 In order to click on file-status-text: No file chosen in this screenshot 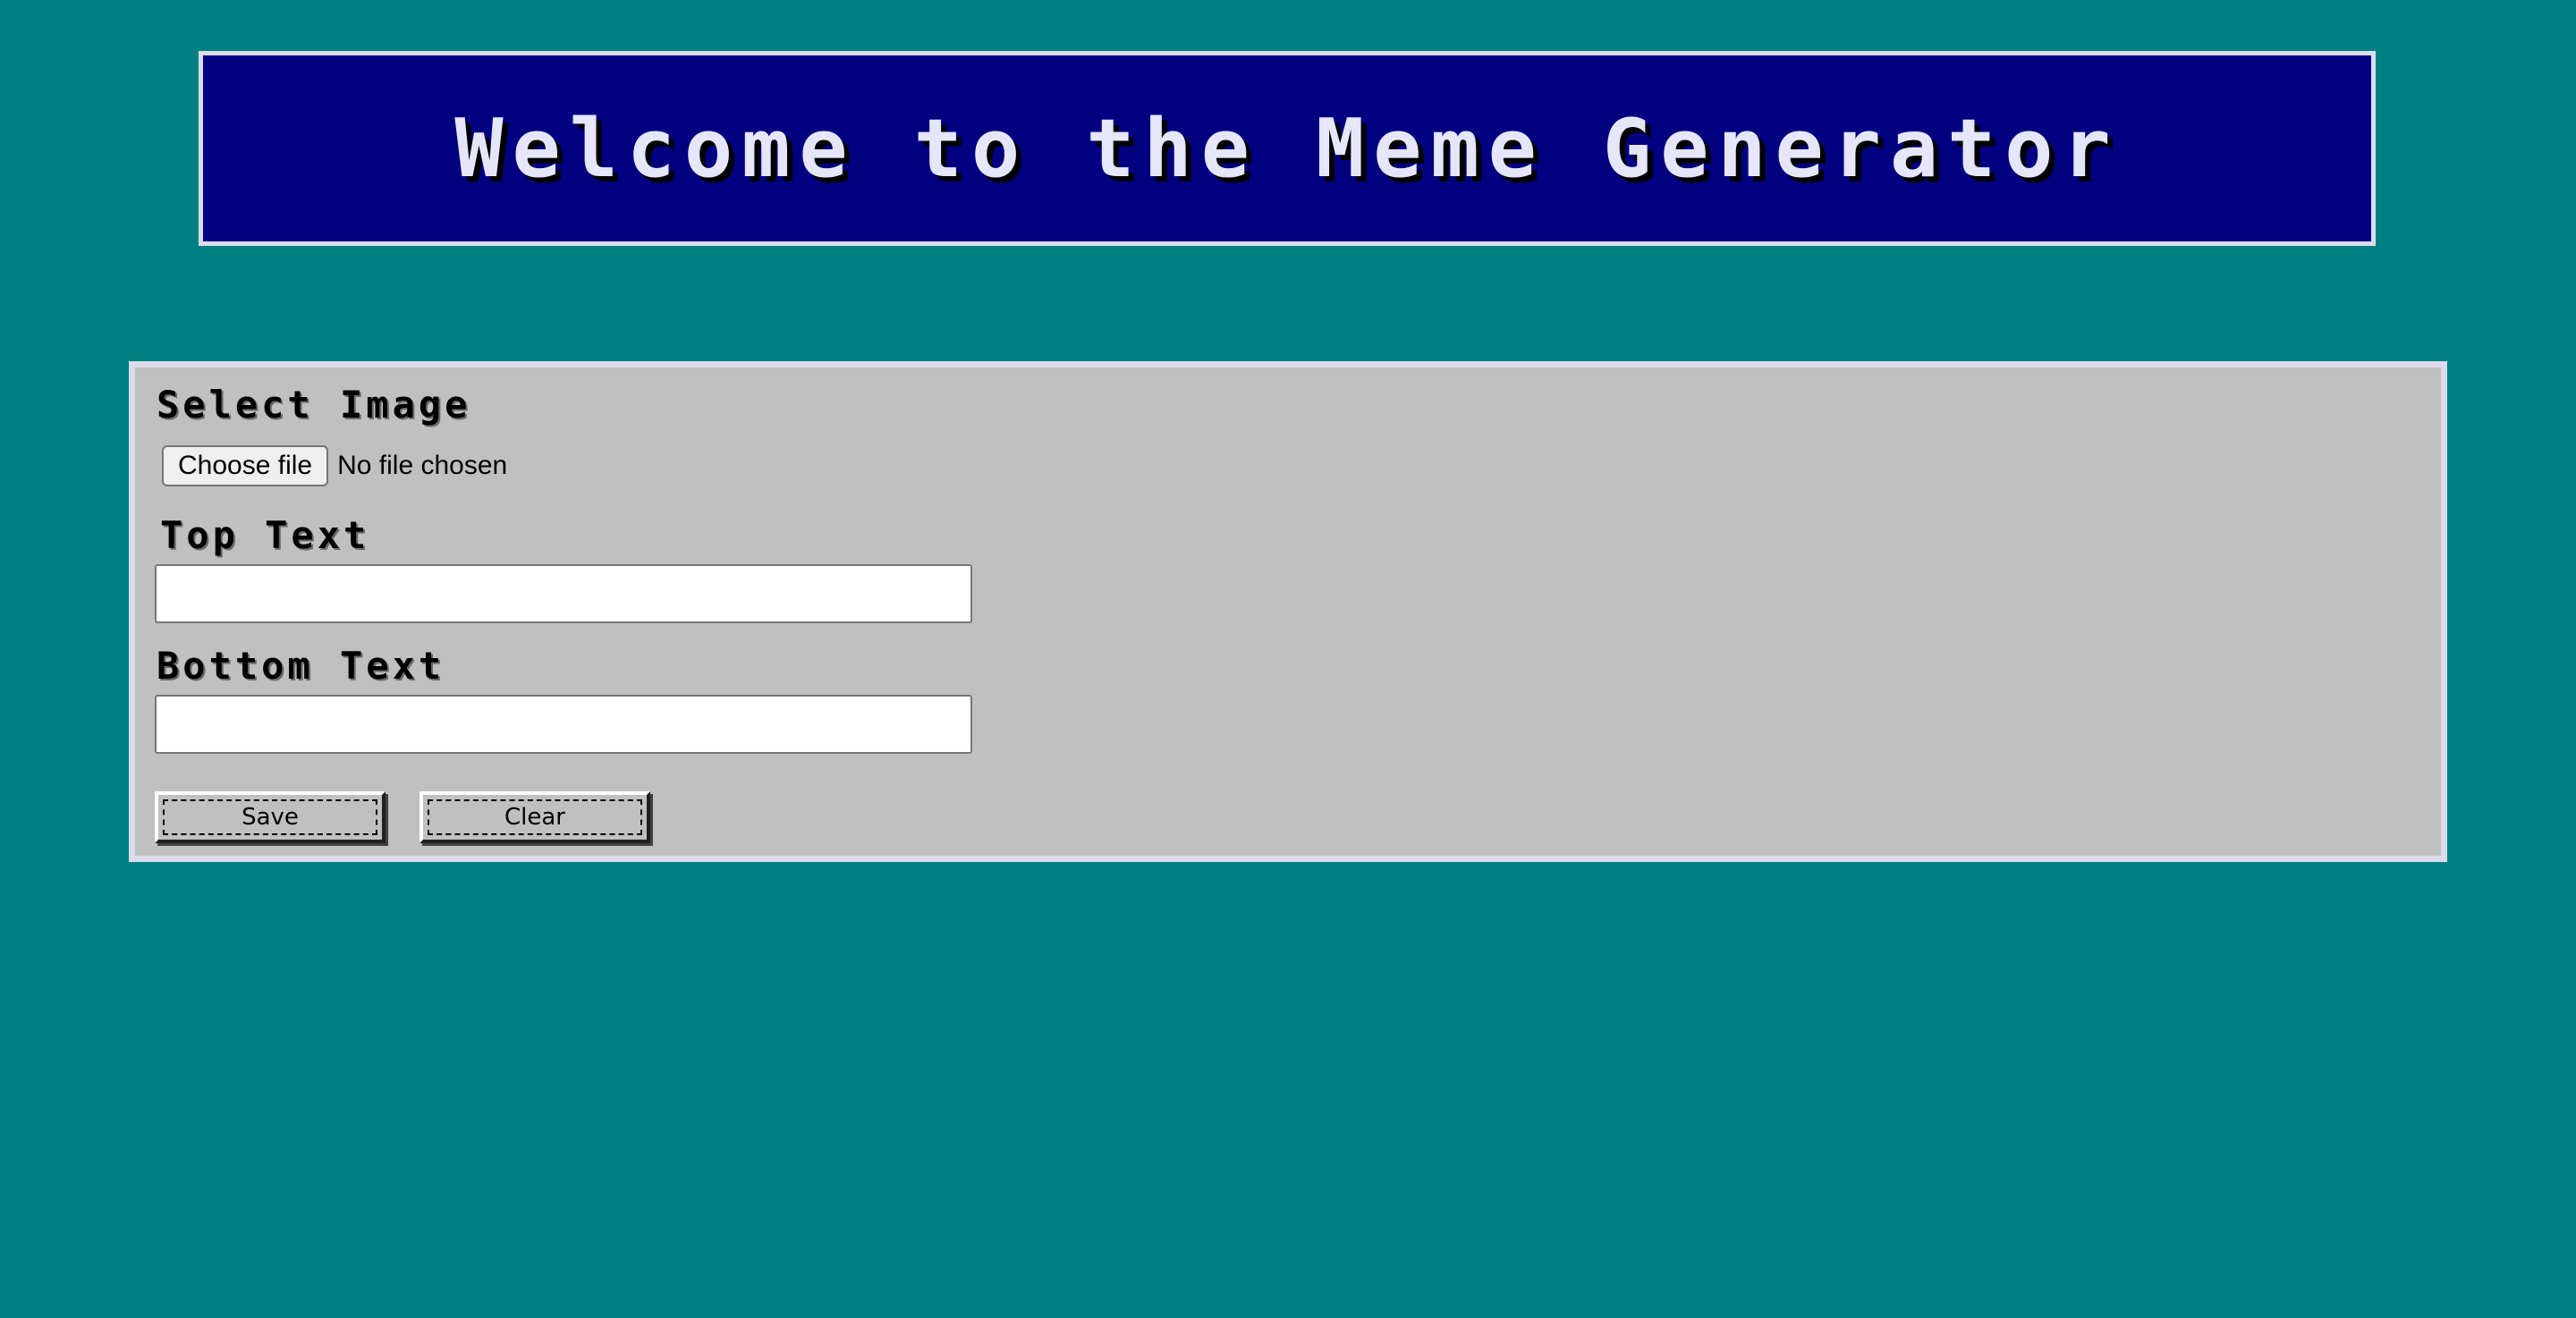, I will do `click(422, 465)`.